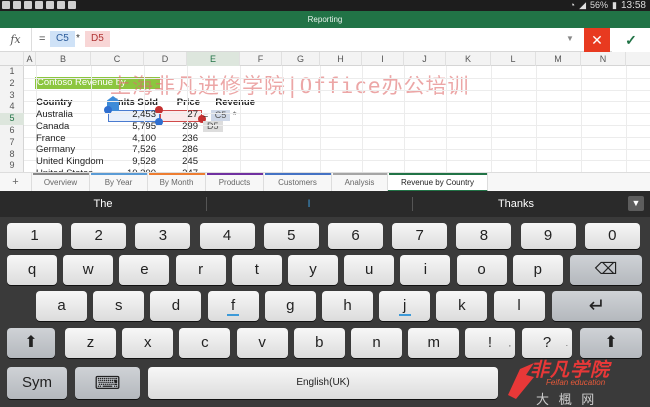 This screenshot has width=650, height=407. I want to click on select-all-corner, so click(12, 59).